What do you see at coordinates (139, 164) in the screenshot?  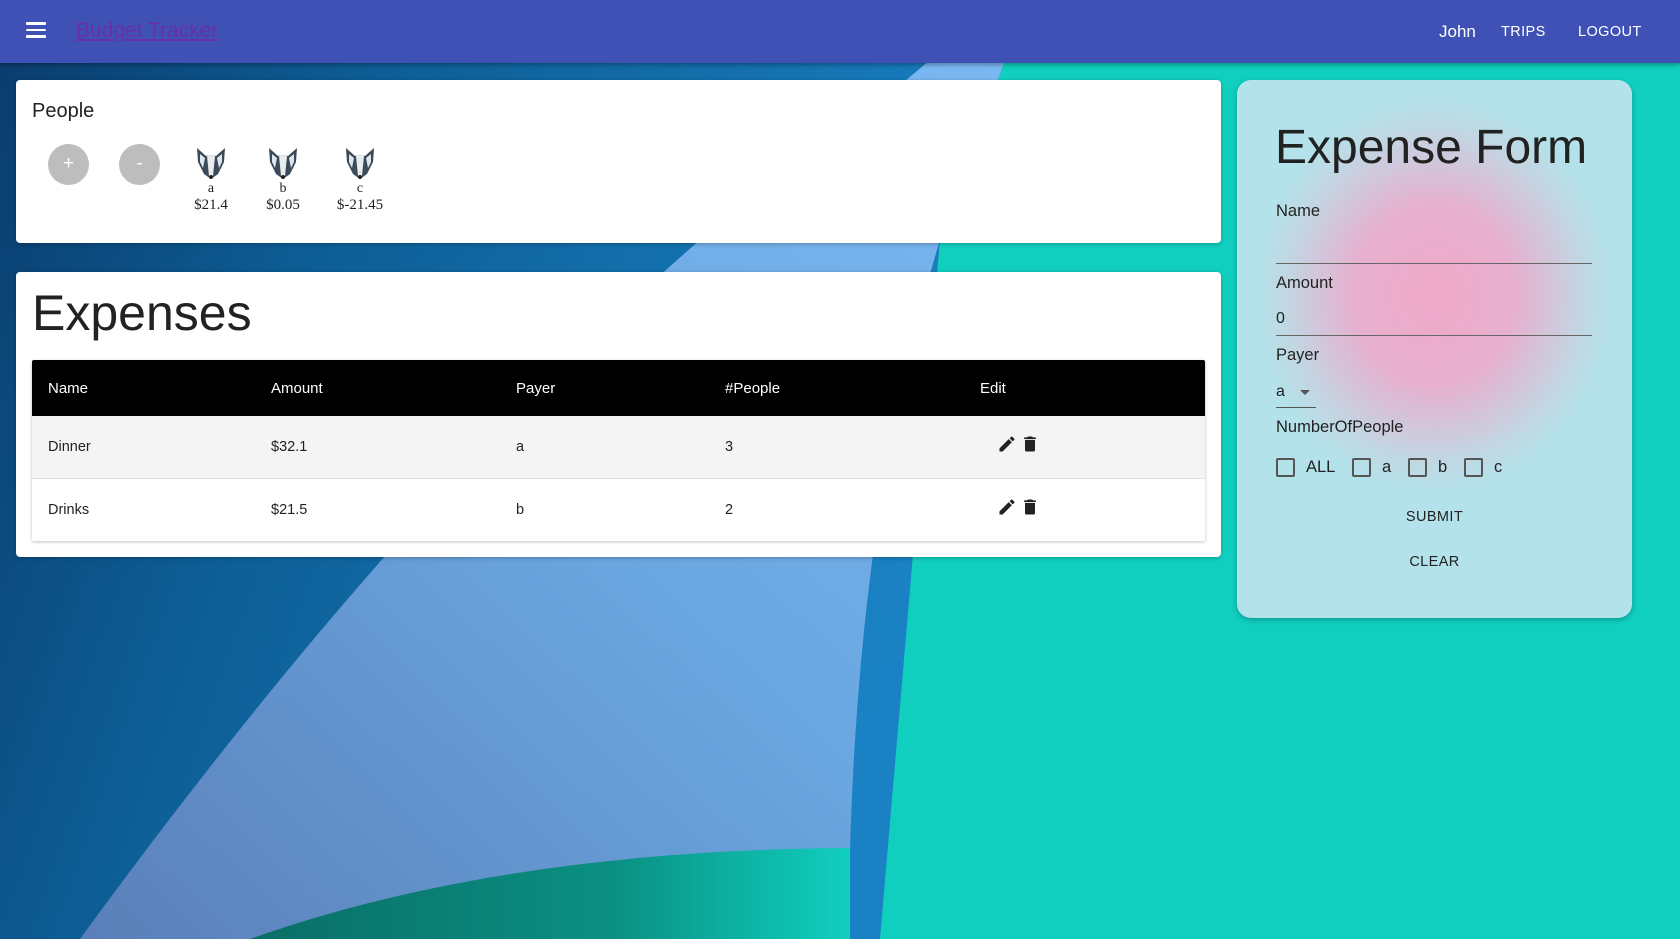 I see `remove-person-button: -` at bounding box center [139, 164].